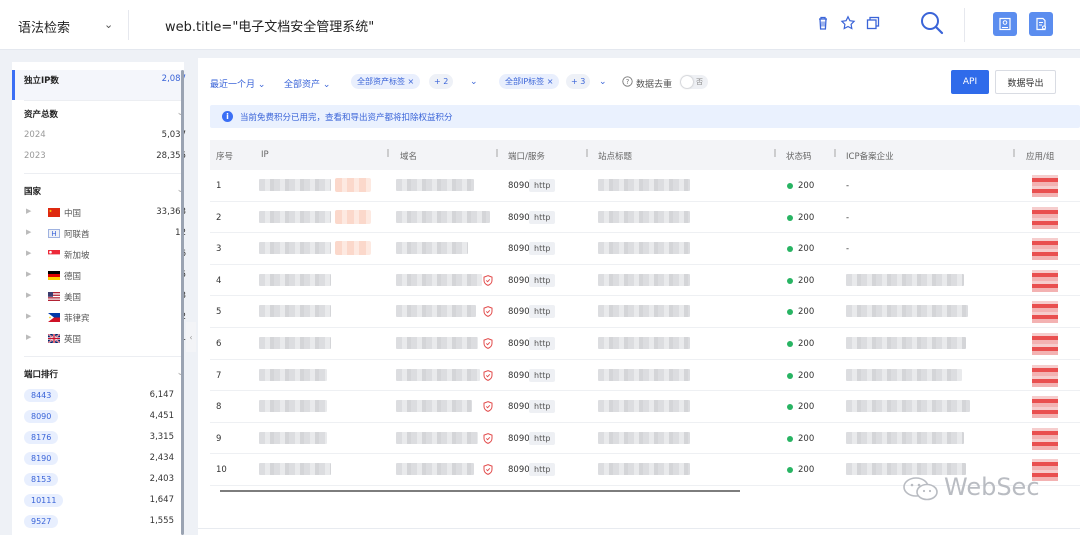 This screenshot has width=1080, height=535. I want to click on table-row: 7 8090 http 200, so click(645, 376).